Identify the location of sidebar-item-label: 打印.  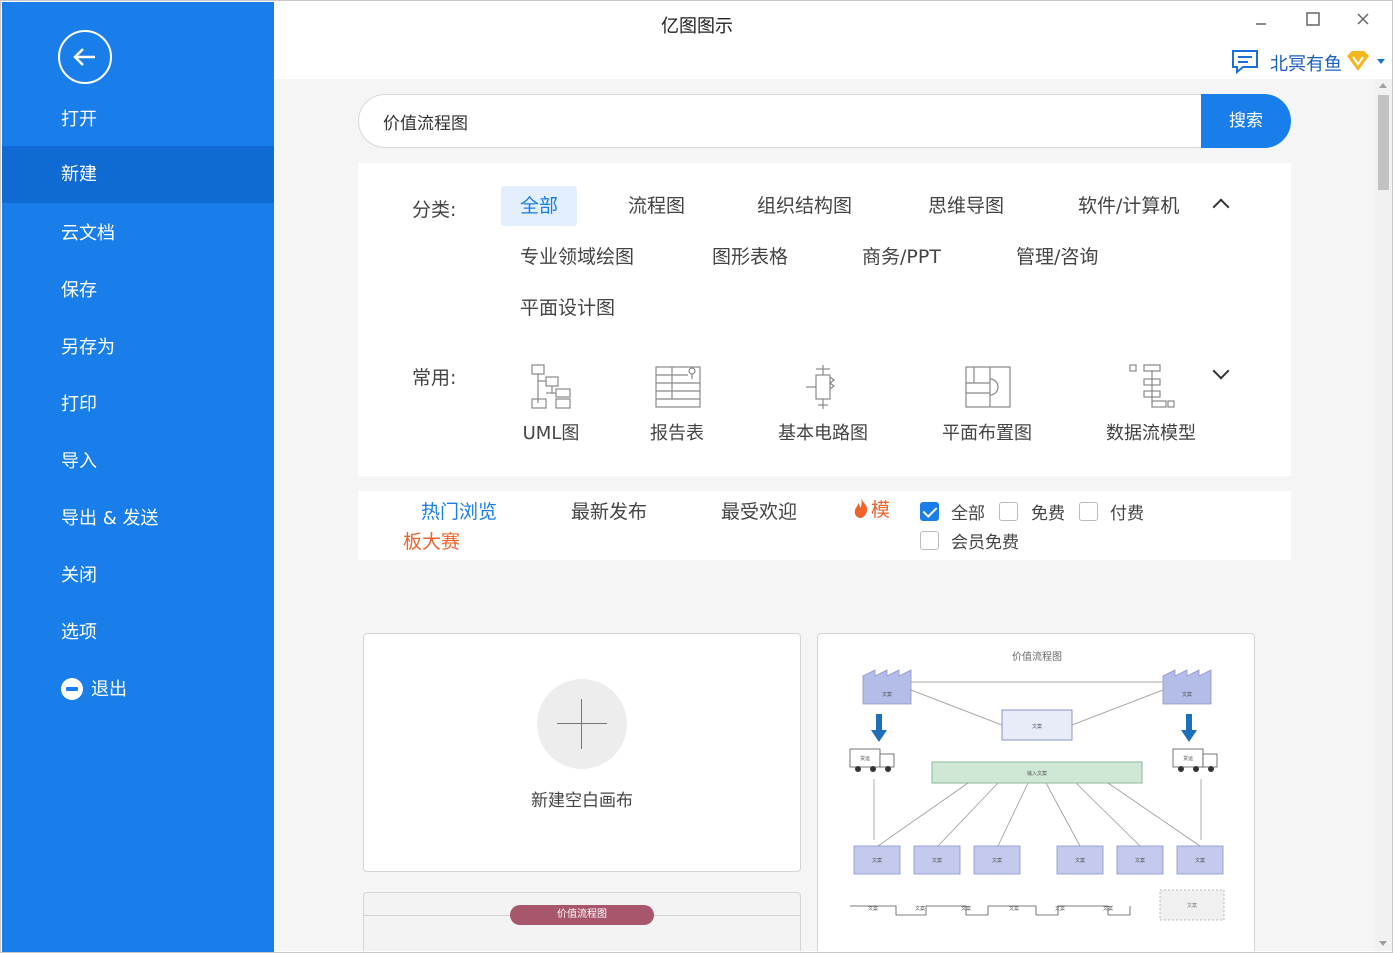
(79, 404).